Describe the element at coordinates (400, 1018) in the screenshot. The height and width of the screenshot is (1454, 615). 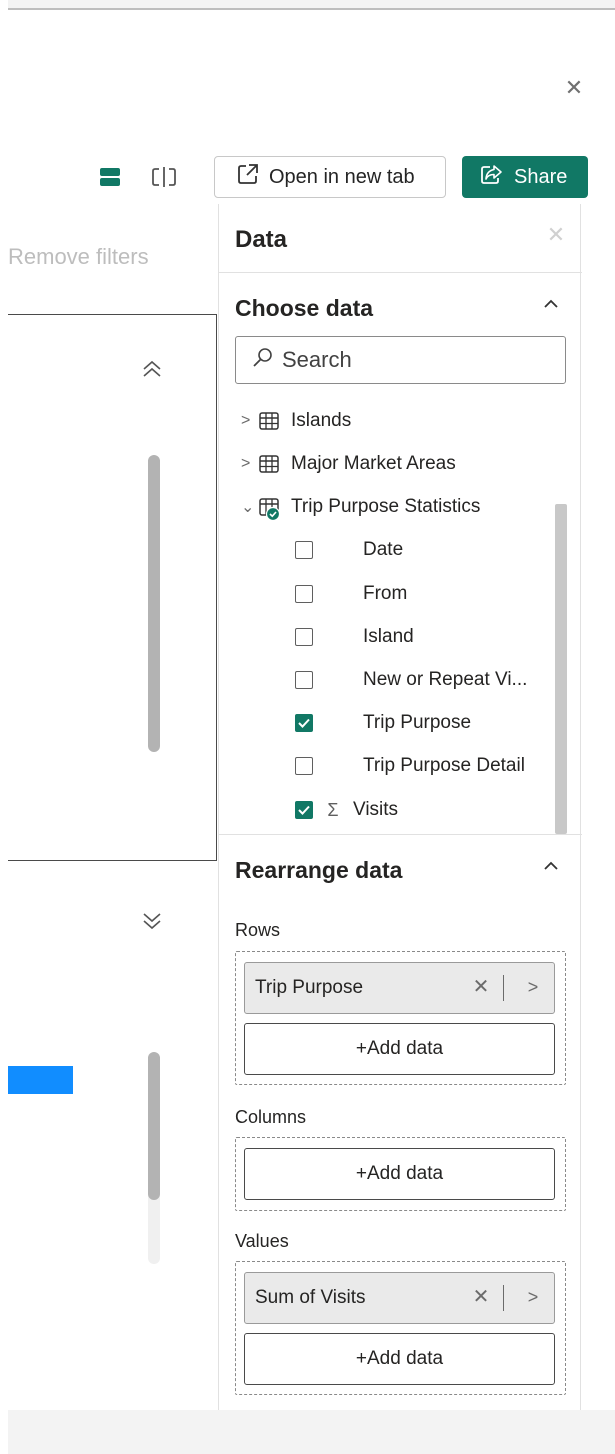
I see `rows-well: Trip Purpose ✕ > +Add data` at that location.